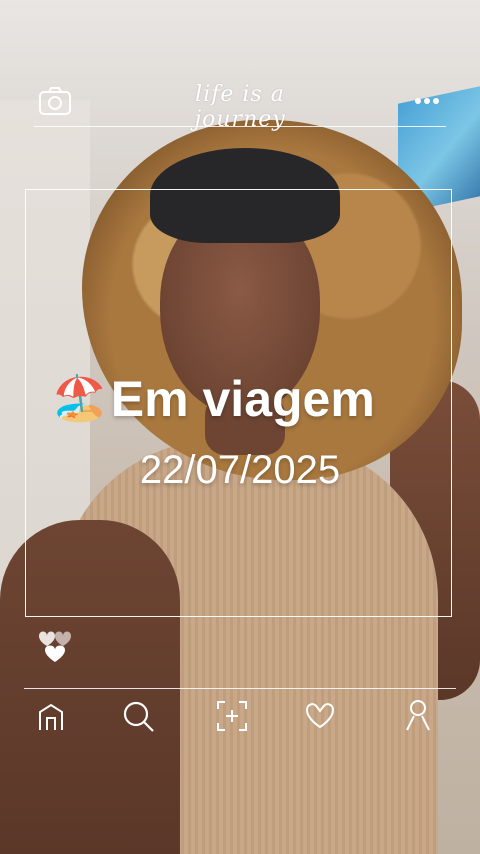 The image size is (480, 854). Describe the element at coordinates (418, 715) in the screenshot. I see `profile-icon` at that location.